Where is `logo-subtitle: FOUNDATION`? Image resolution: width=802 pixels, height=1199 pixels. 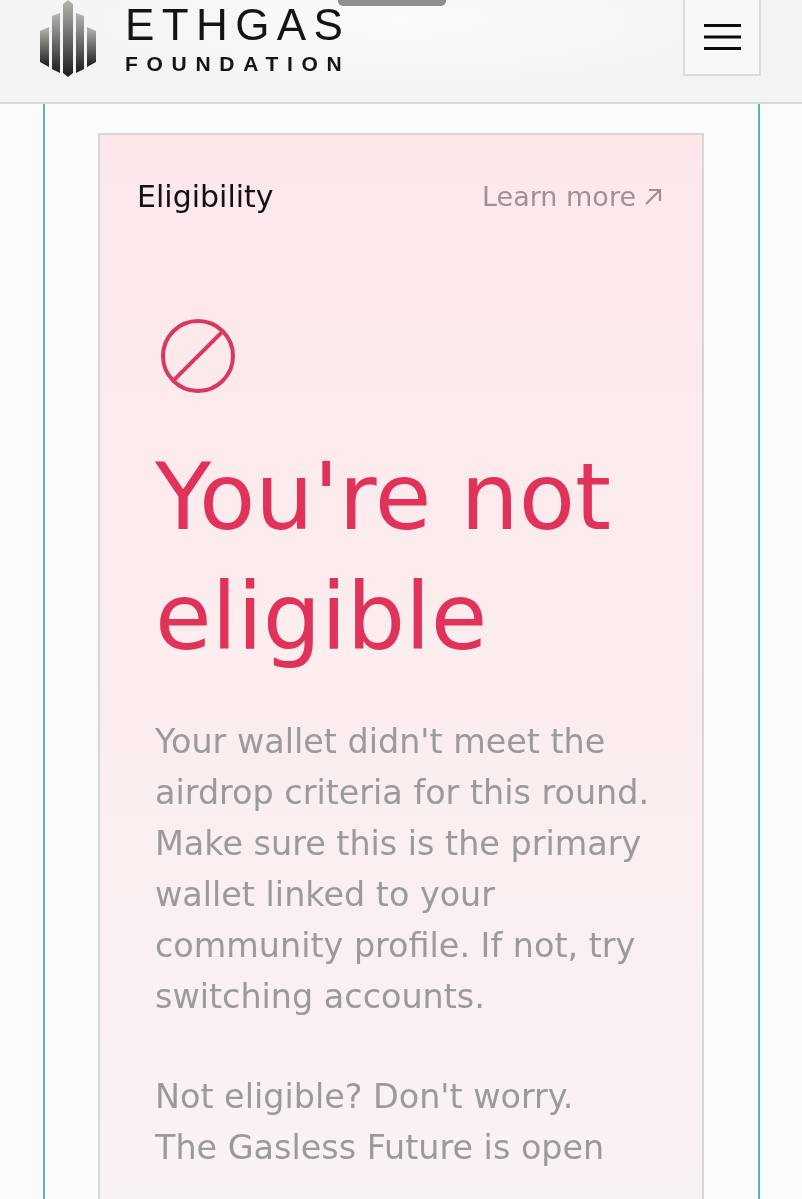 logo-subtitle: FOUNDATION is located at coordinates (238, 64).